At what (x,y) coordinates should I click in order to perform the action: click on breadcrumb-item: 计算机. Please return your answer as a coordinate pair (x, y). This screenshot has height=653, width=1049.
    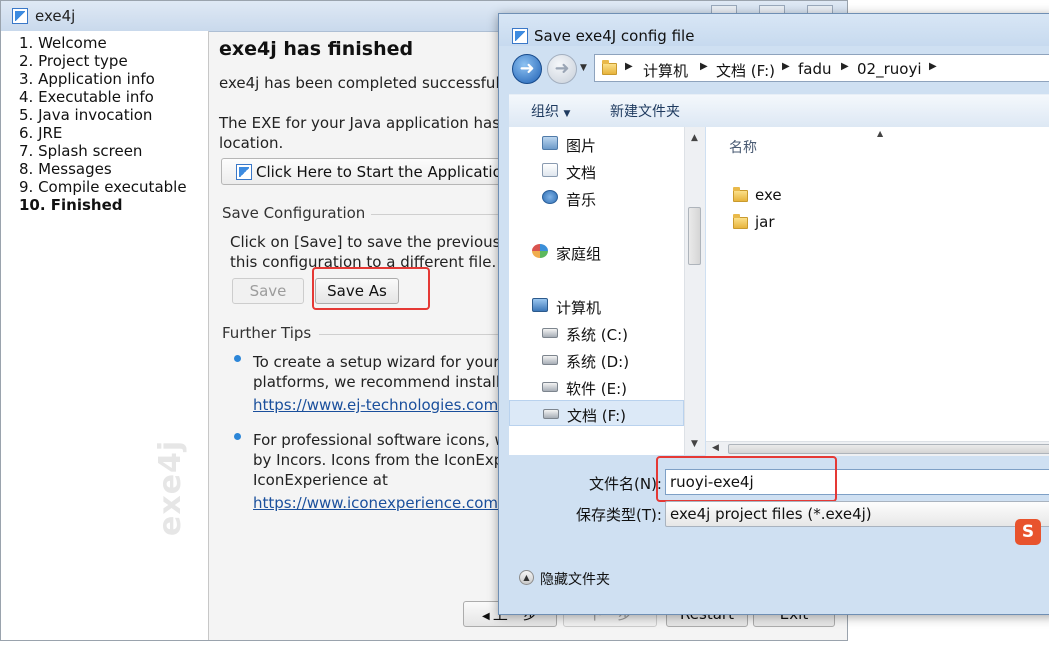
    Looking at the image, I should click on (665, 70).